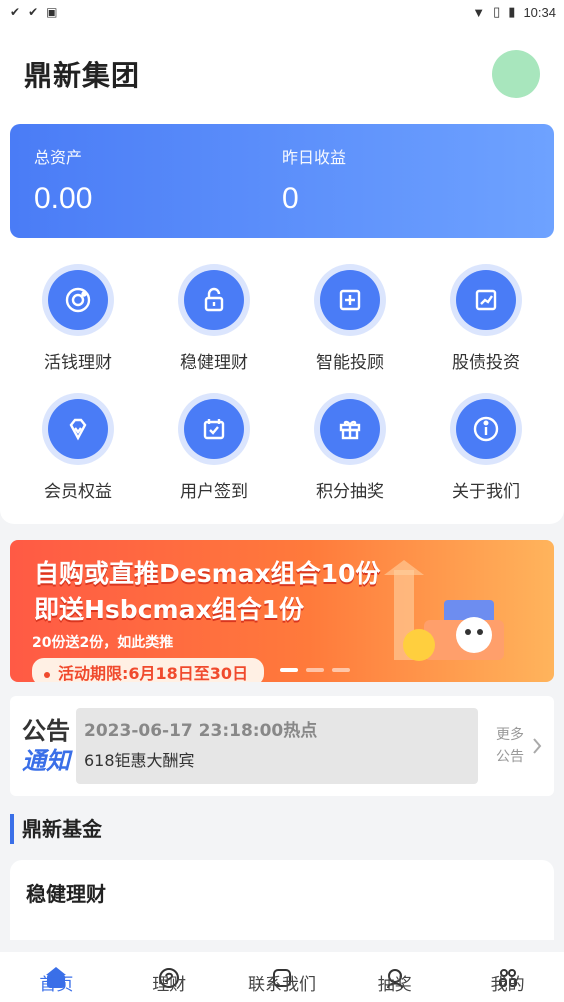  I want to click on grid-item-check-in: 用户签到, so click(214, 450).